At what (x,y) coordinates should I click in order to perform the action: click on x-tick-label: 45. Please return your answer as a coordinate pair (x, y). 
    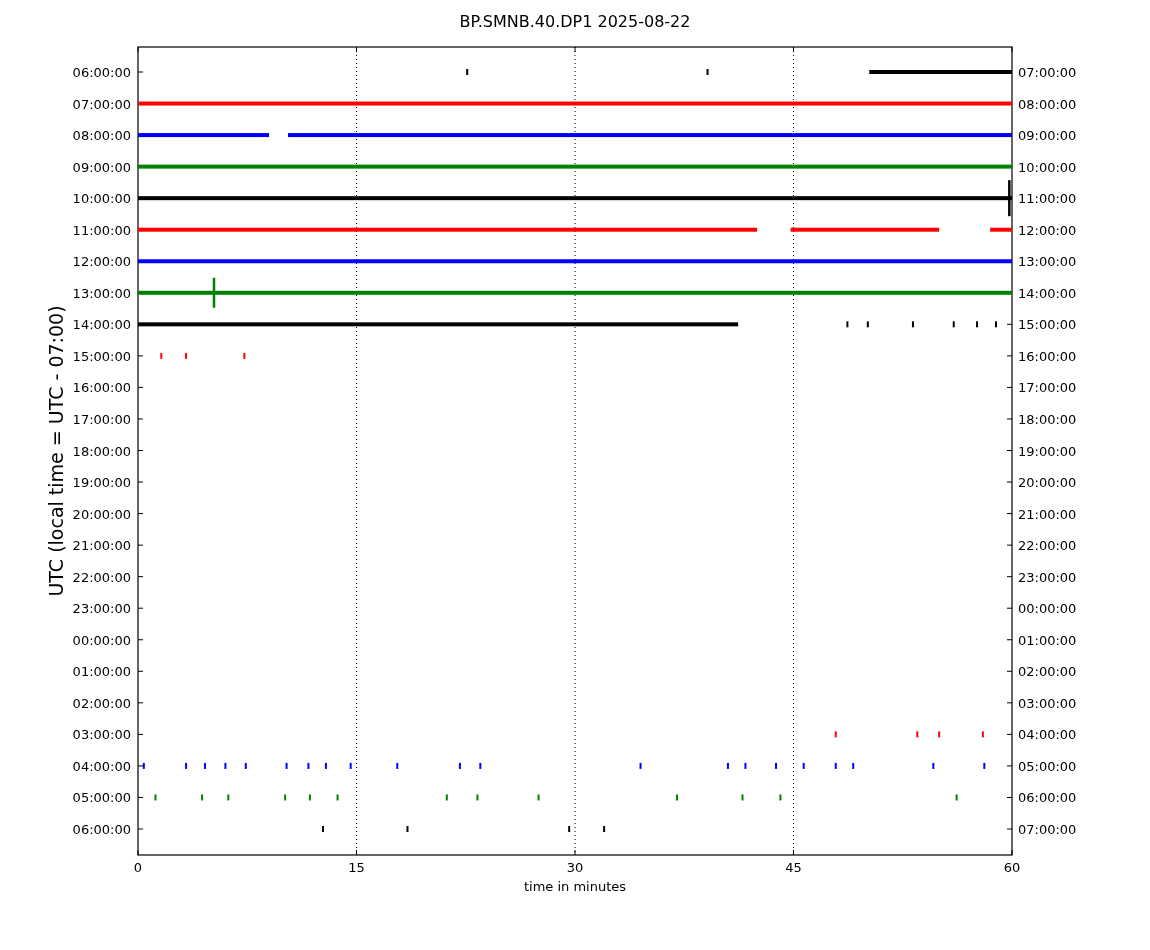
    Looking at the image, I should click on (793, 867).